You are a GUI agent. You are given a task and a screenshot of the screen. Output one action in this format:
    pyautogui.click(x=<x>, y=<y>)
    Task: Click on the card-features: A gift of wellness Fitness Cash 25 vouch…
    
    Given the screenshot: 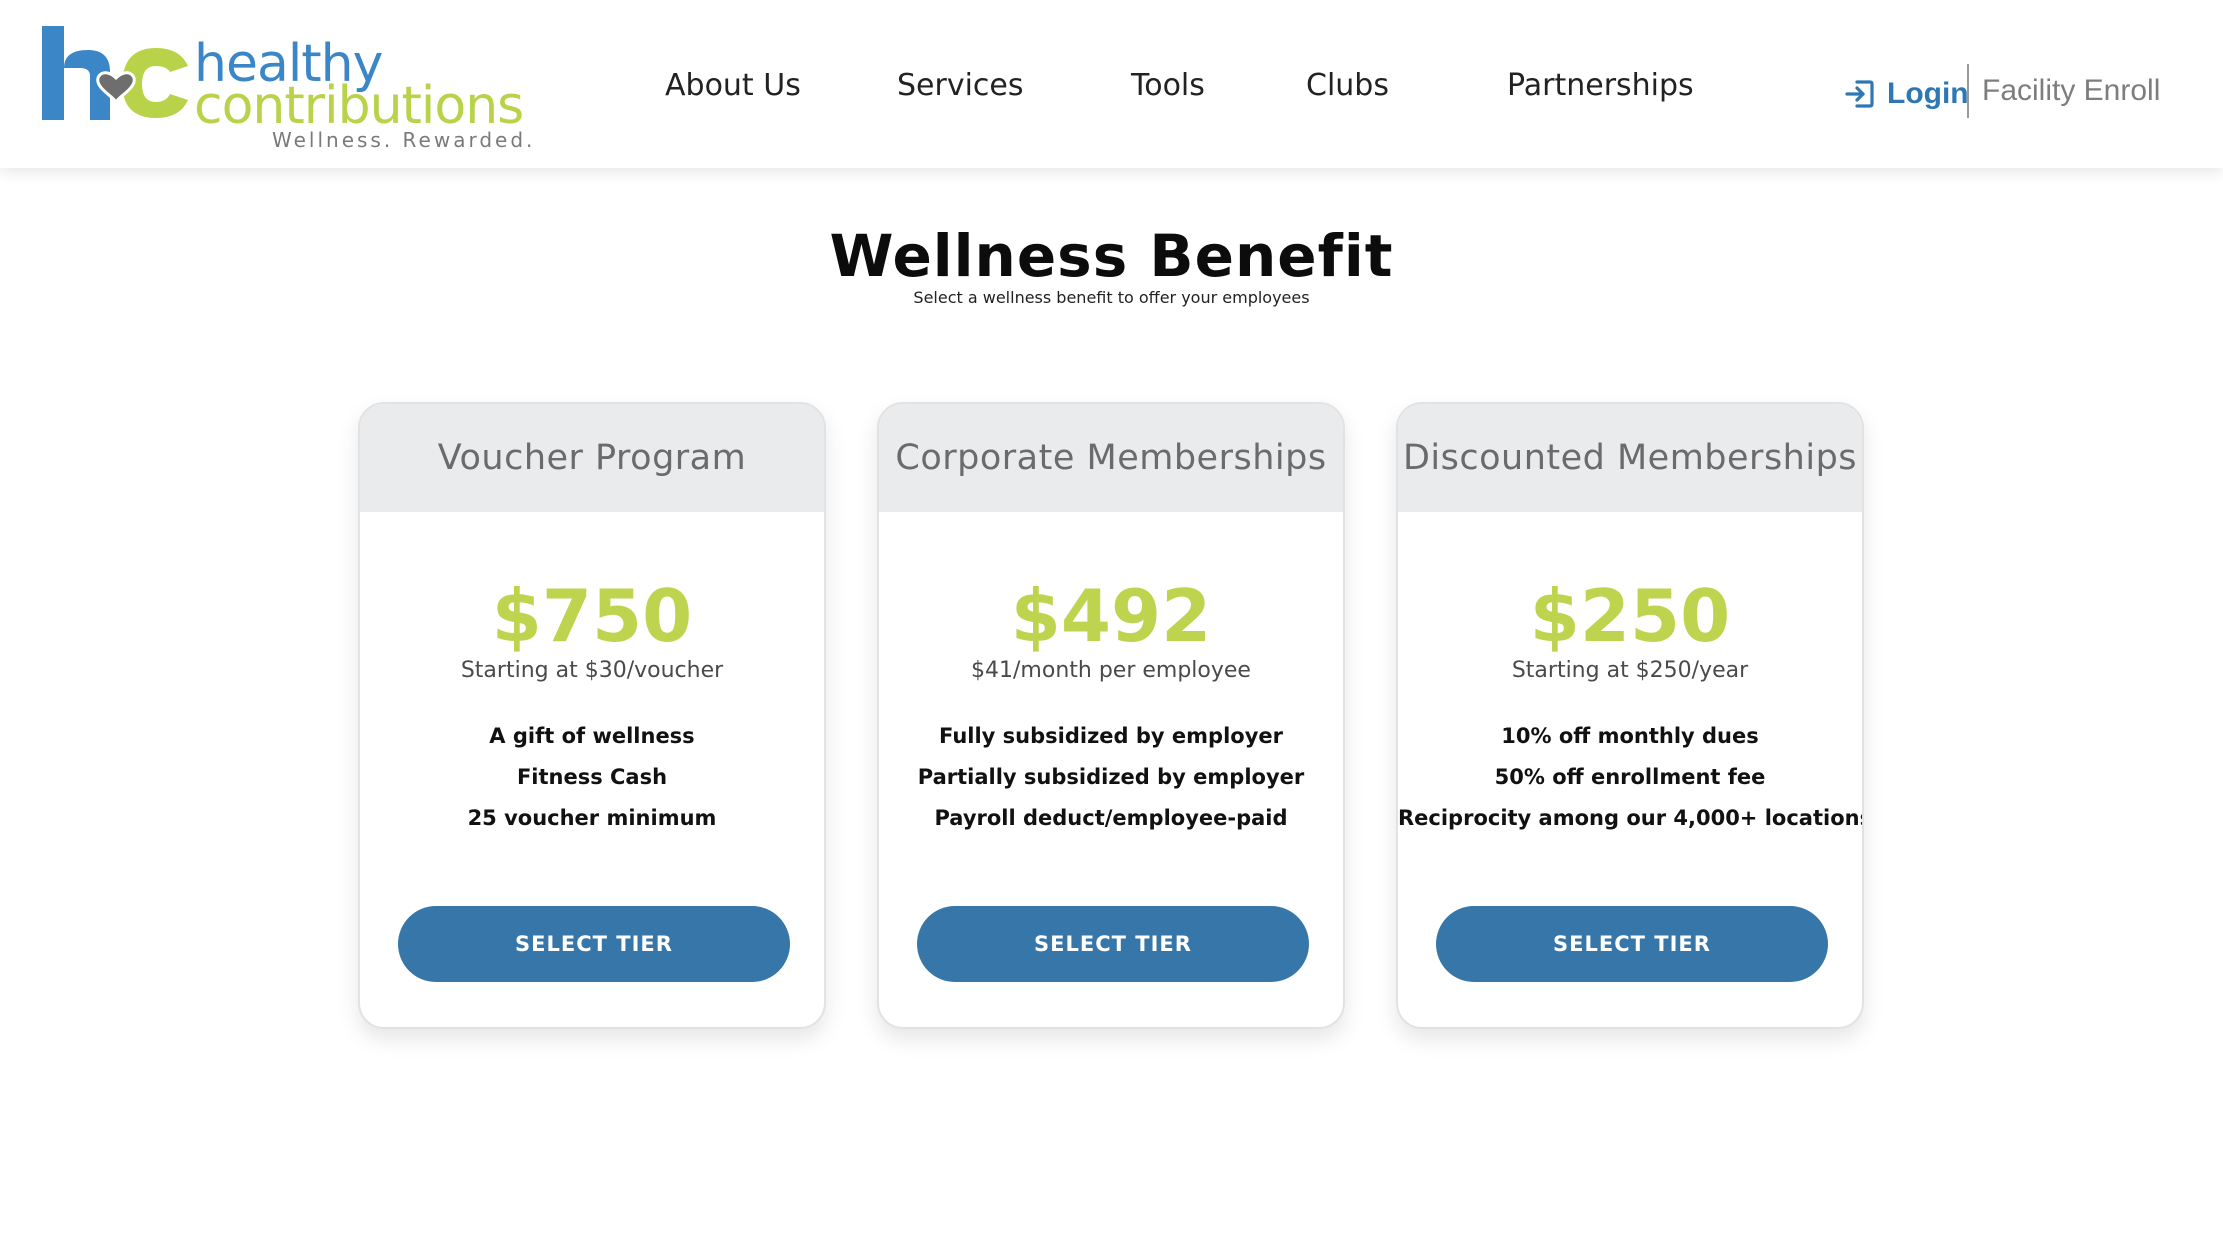 What is the action you would take?
    pyautogui.click(x=592, y=777)
    